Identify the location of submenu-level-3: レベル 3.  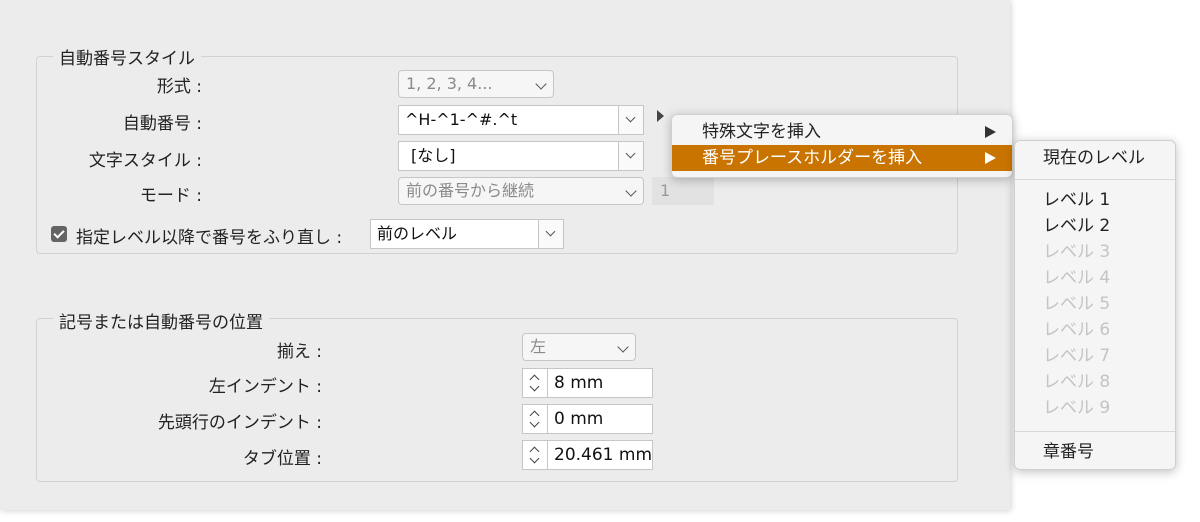
(1077, 252).